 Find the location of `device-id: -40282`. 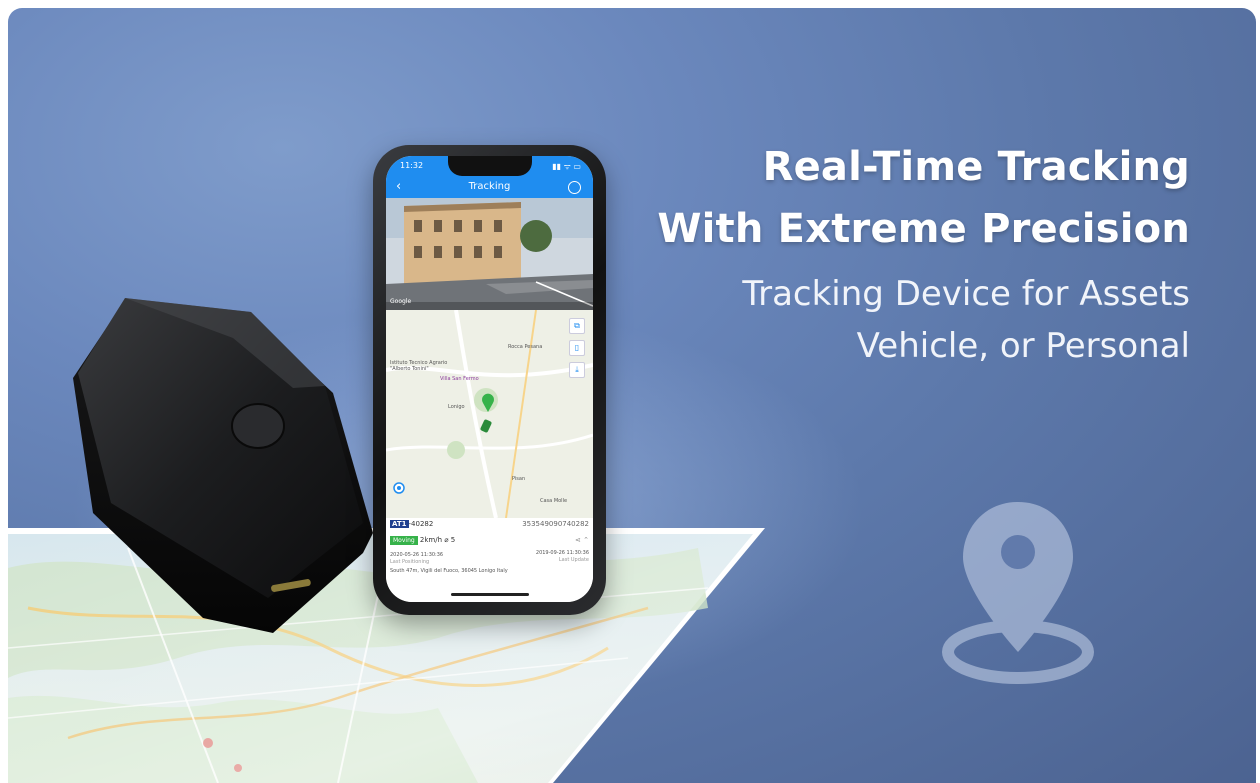

device-id: -40282 is located at coordinates (421, 524).